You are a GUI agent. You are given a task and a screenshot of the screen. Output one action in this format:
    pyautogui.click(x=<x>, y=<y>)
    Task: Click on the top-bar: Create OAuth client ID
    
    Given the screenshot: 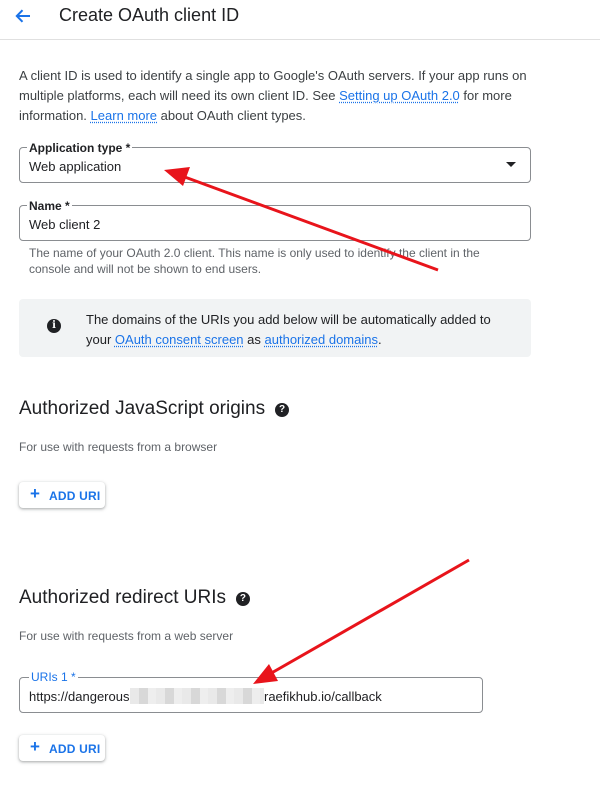 What is the action you would take?
    pyautogui.click(x=300, y=20)
    